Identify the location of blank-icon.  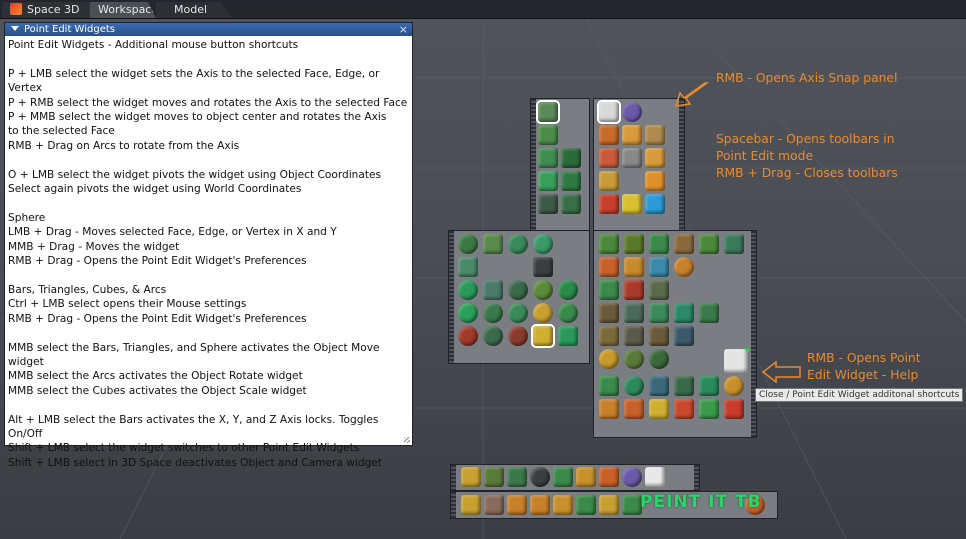
(632, 158).